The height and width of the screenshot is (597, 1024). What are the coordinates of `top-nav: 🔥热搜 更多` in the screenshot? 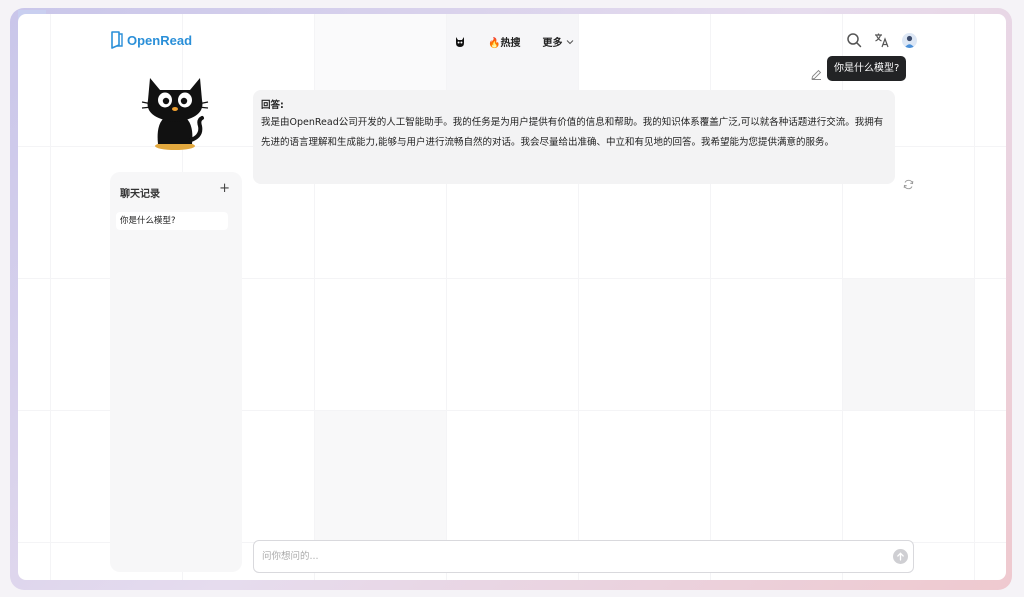 It's located at (514, 41).